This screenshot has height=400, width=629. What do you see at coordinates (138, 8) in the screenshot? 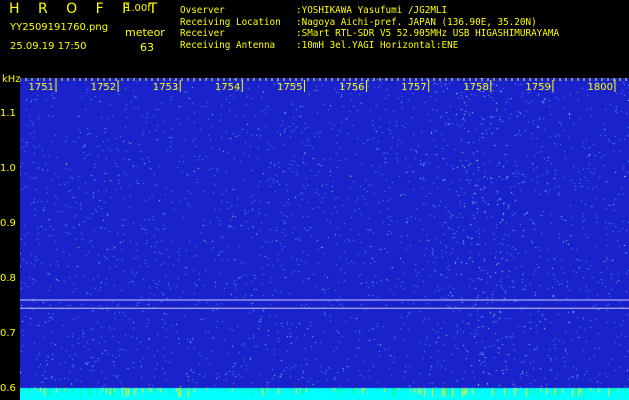
I see `version-label: 1.00f` at bounding box center [138, 8].